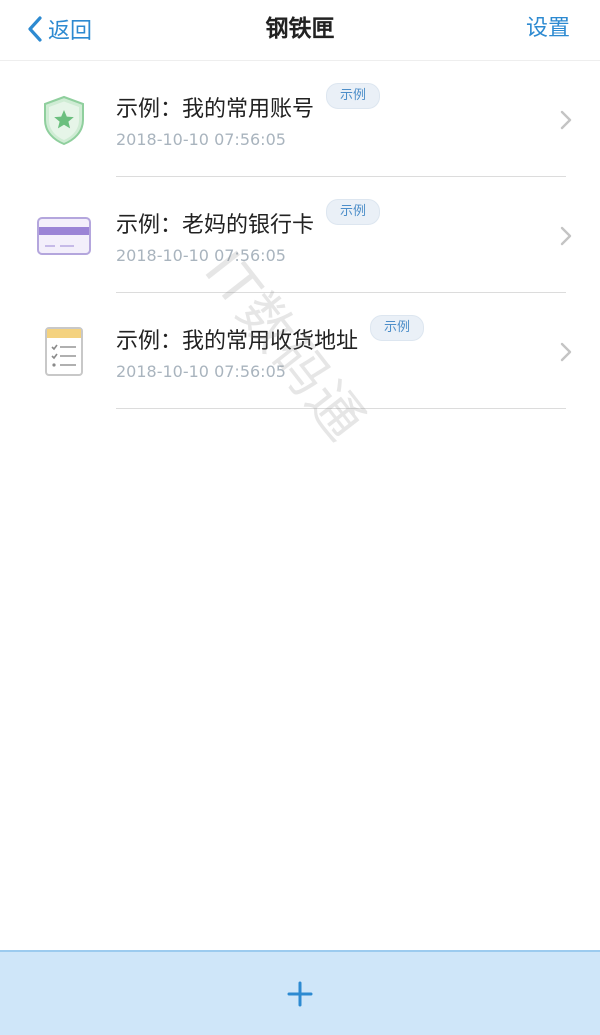 This screenshot has width=600, height=1035. I want to click on page-title: 钢铁匣, so click(300, 29).